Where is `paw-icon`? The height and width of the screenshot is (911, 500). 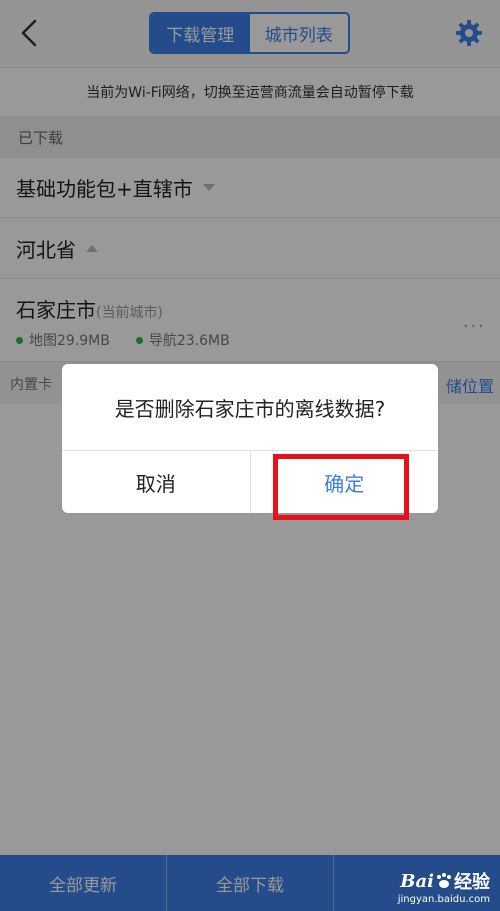
paw-icon is located at coordinates (444, 880).